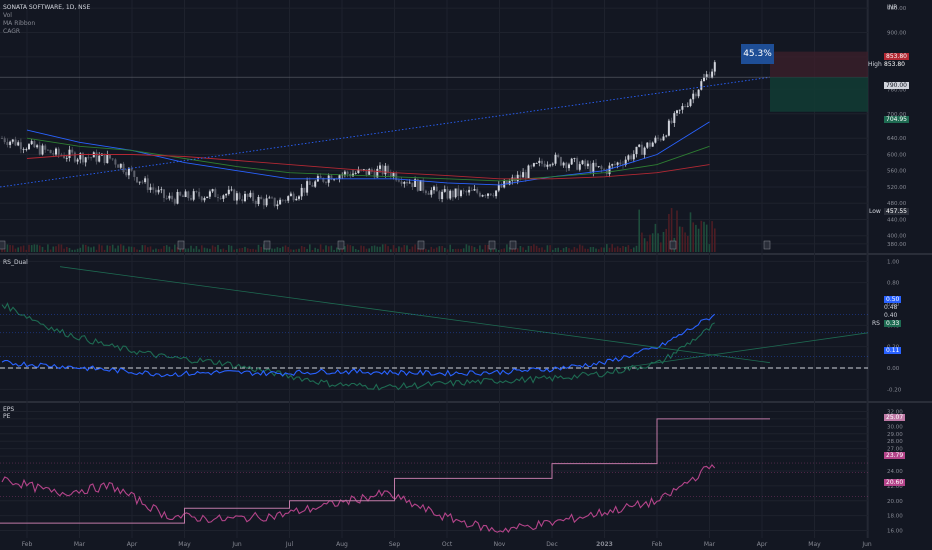 The width and height of the screenshot is (932, 550). What do you see at coordinates (7, 15) in the screenshot?
I see `indicator-vol: Vol` at bounding box center [7, 15].